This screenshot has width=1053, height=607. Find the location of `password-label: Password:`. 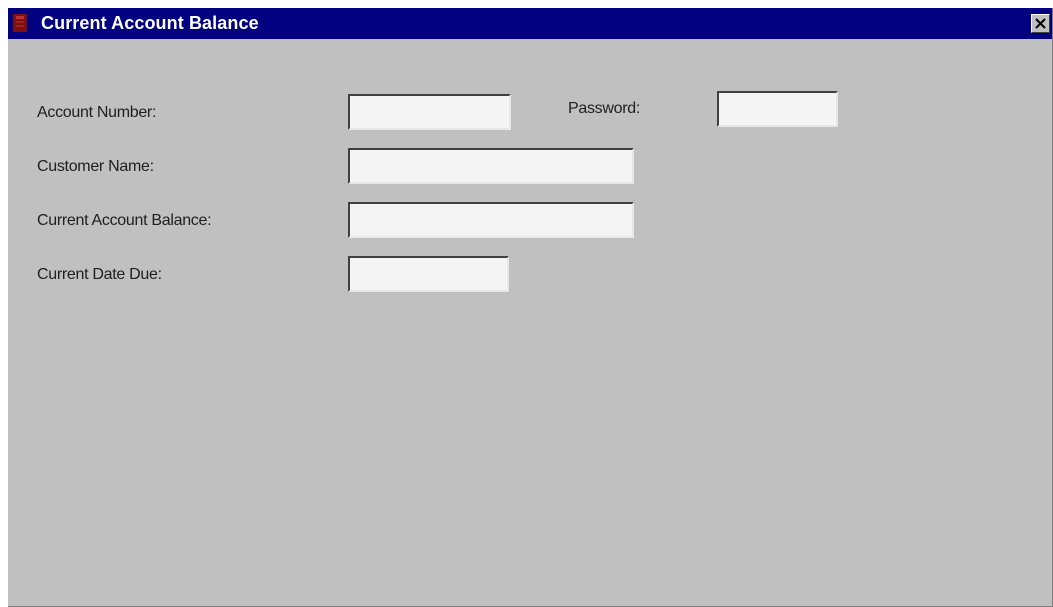

password-label: Password: is located at coordinates (604, 108).